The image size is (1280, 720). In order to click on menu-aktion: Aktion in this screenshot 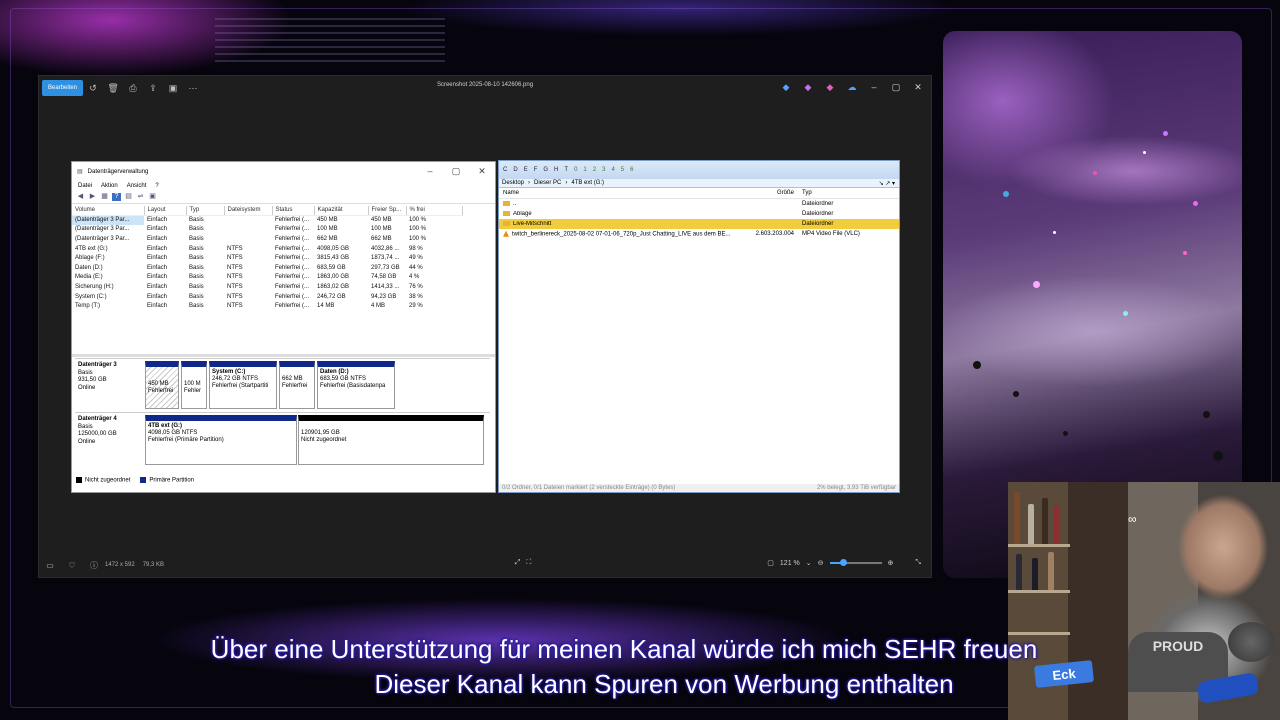, I will do `click(109, 186)`.